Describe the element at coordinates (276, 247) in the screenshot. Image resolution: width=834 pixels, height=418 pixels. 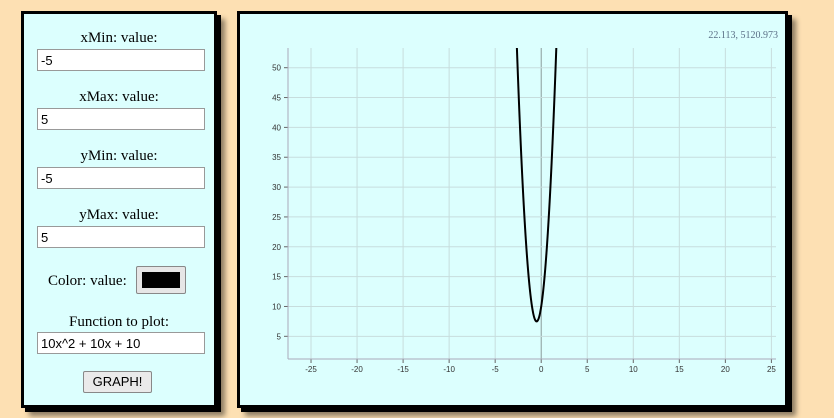
I see `y-tick-label: 20` at that location.